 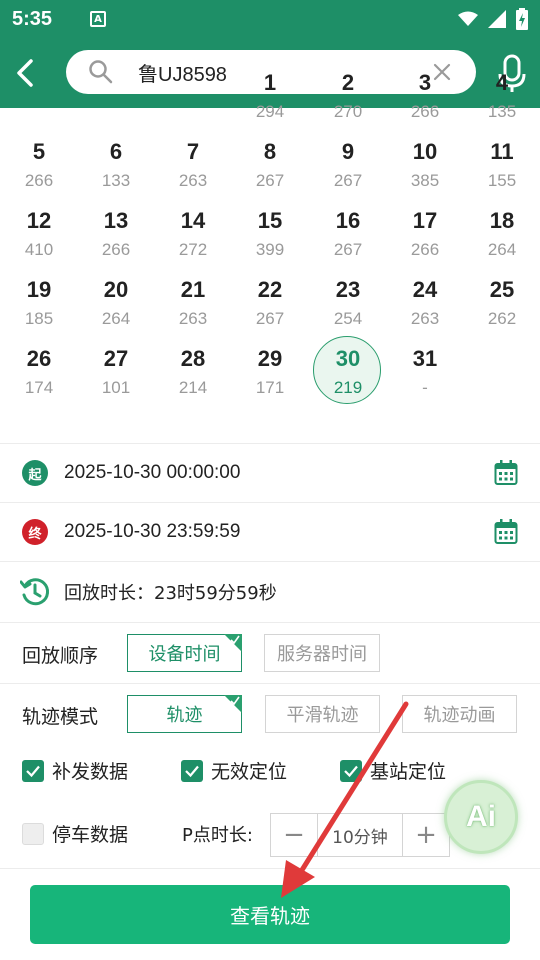 What do you see at coordinates (502, 180) in the screenshot?
I see `day-record-count: 155` at bounding box center [502, 180].